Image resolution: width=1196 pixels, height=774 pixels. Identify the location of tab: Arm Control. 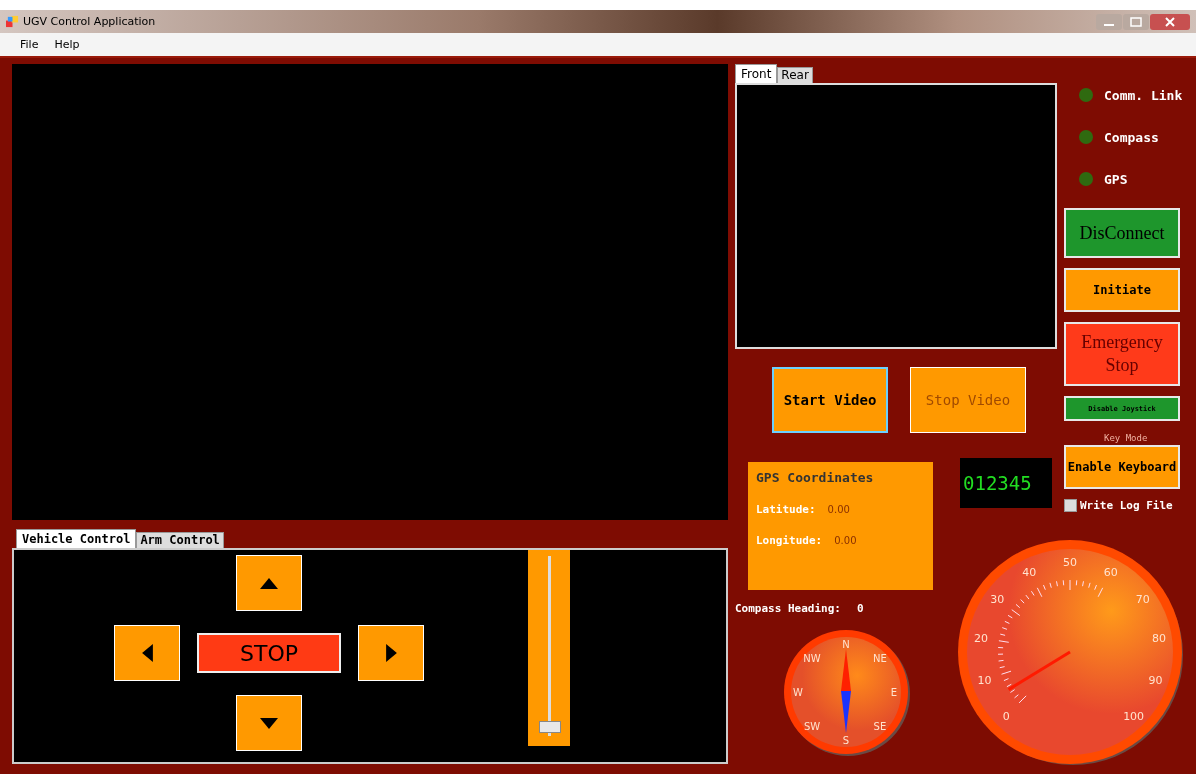
(180, 540).